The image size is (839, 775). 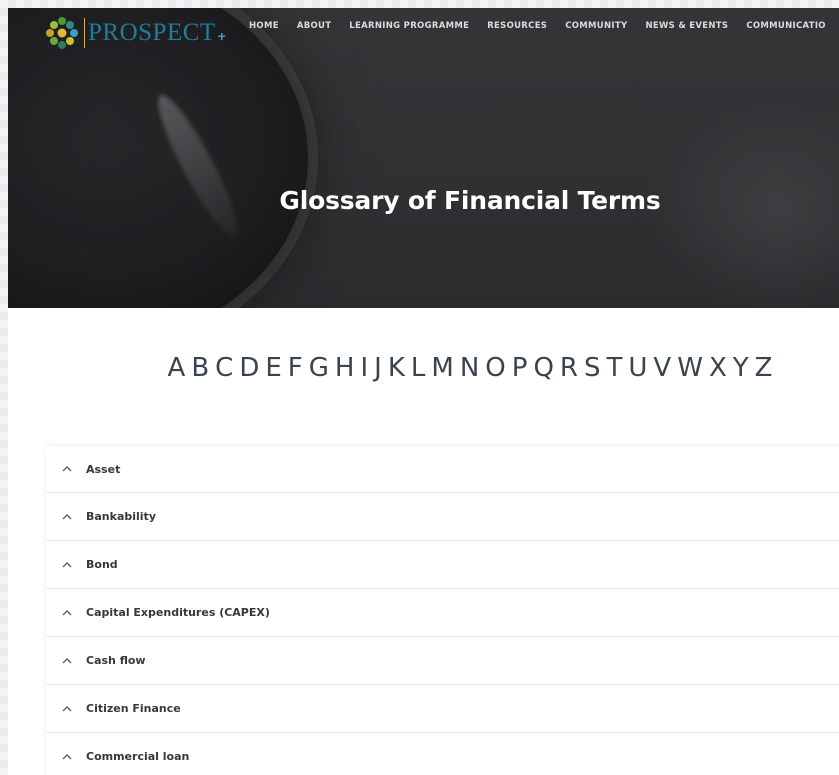 What do you see at coordinates (686, 26) in the screenshot?
I see `nav-news-events: NEWS & EVENTS` at bounding box center [686, 26].